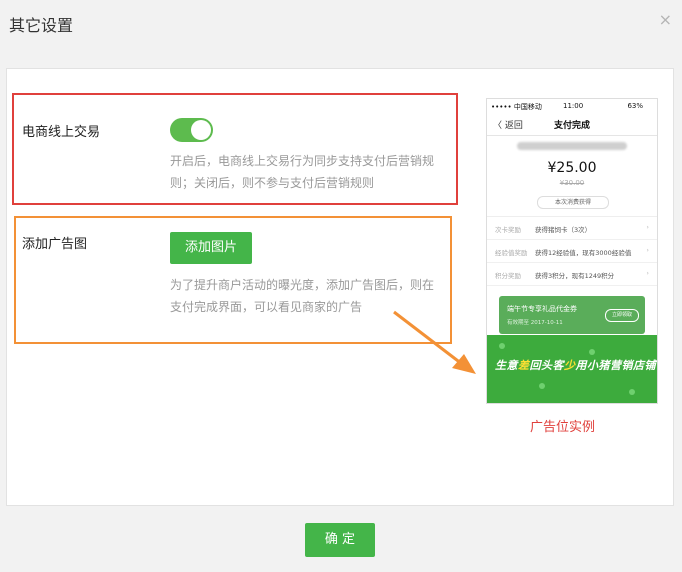  I want to click on coupon-date: 有效期至 2017-10-11, so click(535, 323).